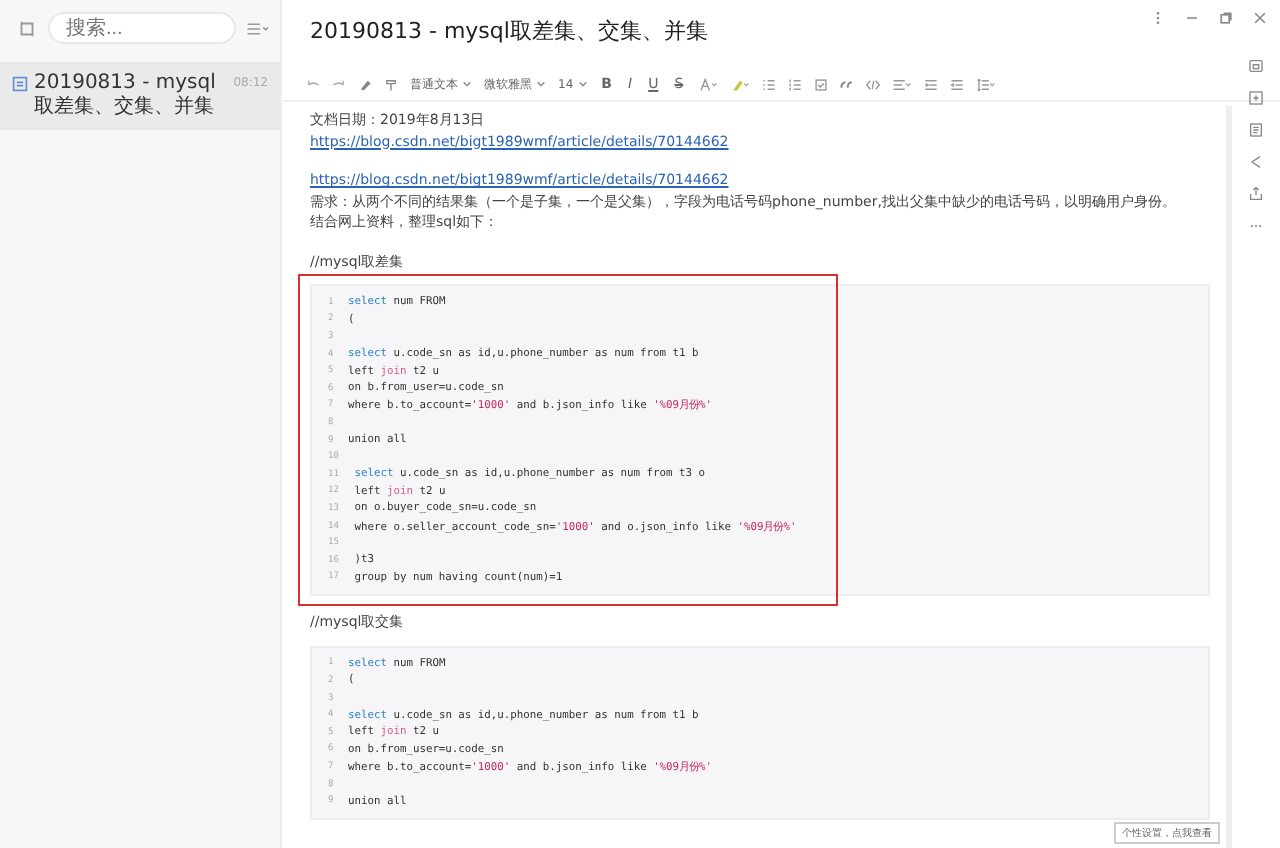 The height and width of the screenshot is (848, 1280). I want to click on highlighter-icon, so click(739, 84).